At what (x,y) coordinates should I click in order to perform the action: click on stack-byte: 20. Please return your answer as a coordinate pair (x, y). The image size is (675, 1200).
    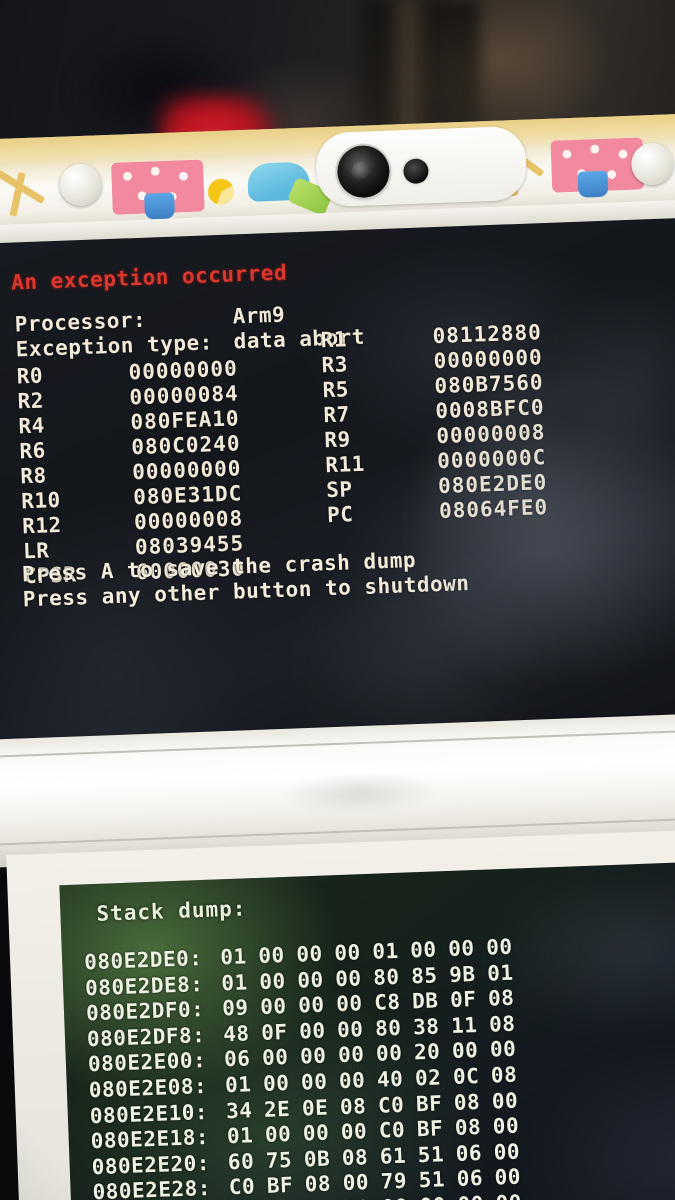
    Looking at the image, I should click on (427, 1052).